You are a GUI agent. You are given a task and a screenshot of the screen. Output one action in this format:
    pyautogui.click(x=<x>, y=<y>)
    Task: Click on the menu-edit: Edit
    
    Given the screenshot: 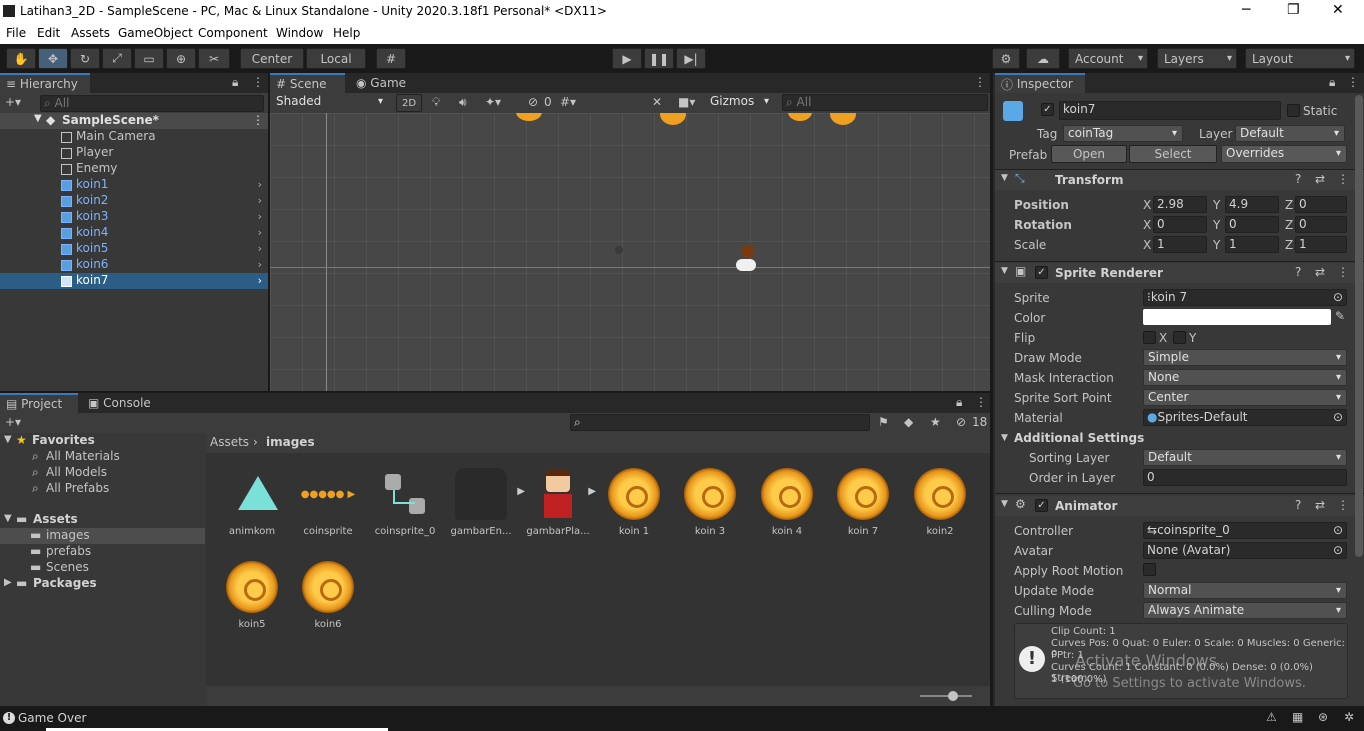 What is the action you would take?
    pyautogui.click(x=48, y=33)
    